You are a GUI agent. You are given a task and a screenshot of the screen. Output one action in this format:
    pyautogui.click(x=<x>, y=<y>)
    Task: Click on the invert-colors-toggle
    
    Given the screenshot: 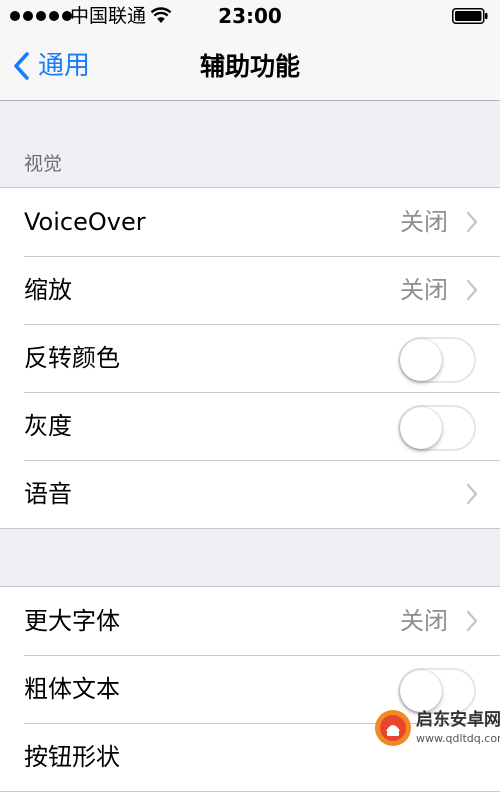 What is the action you would take?
    pyautogui.click(x=437, y=360)
    